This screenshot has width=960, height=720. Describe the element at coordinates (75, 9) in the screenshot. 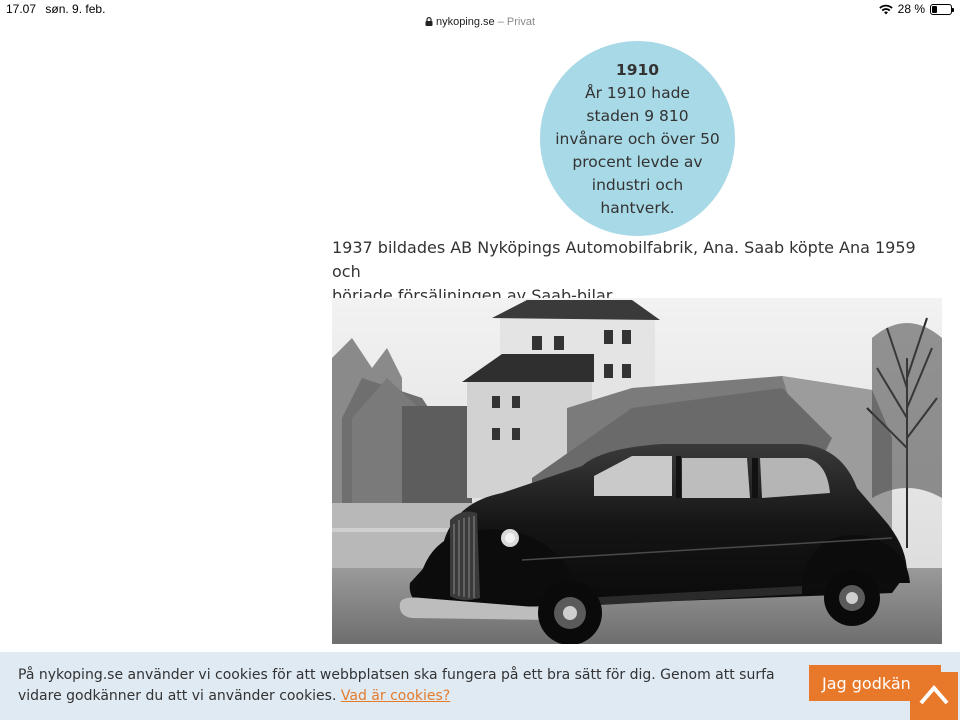

I see `status-date: søn. 9. feb.` at that location.